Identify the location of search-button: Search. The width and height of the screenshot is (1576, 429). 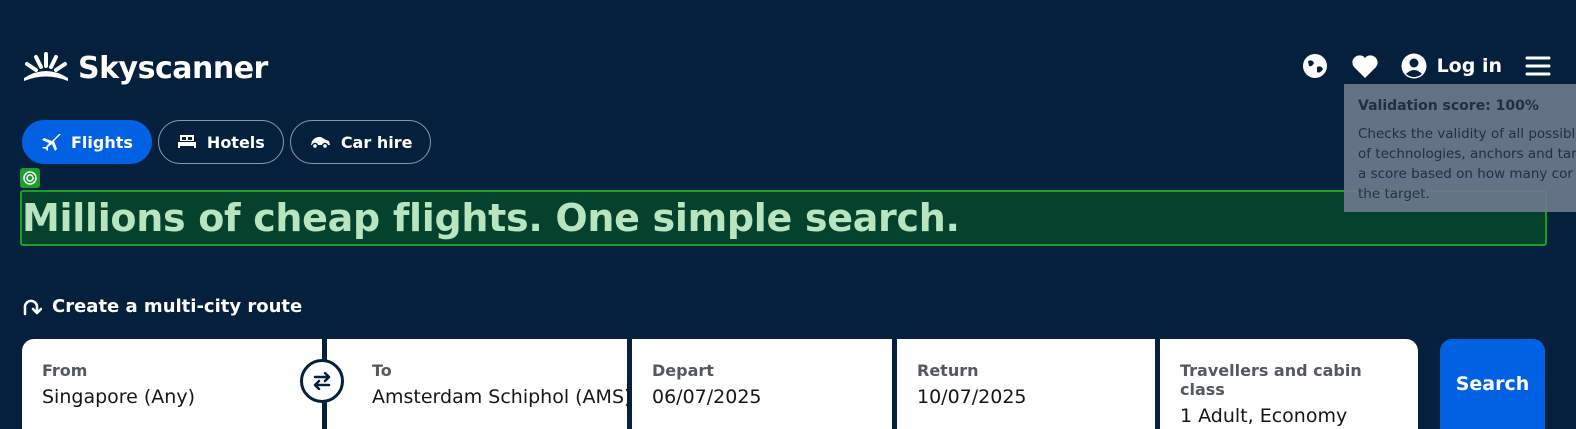
(1492, 384).